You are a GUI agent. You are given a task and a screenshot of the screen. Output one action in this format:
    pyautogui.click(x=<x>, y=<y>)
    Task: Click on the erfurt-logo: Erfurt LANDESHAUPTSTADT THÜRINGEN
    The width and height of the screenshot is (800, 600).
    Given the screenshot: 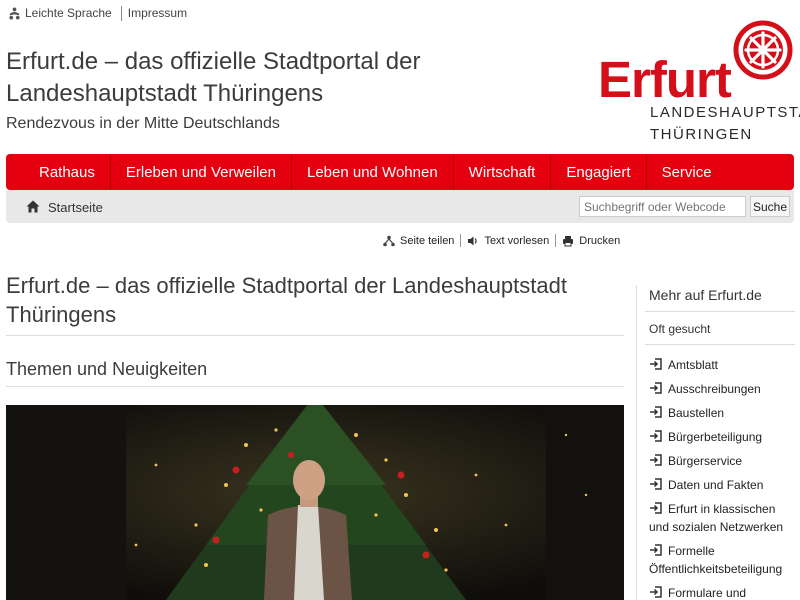 What is the action you would take?
    pyautogui.click(x=699, y=82)
    